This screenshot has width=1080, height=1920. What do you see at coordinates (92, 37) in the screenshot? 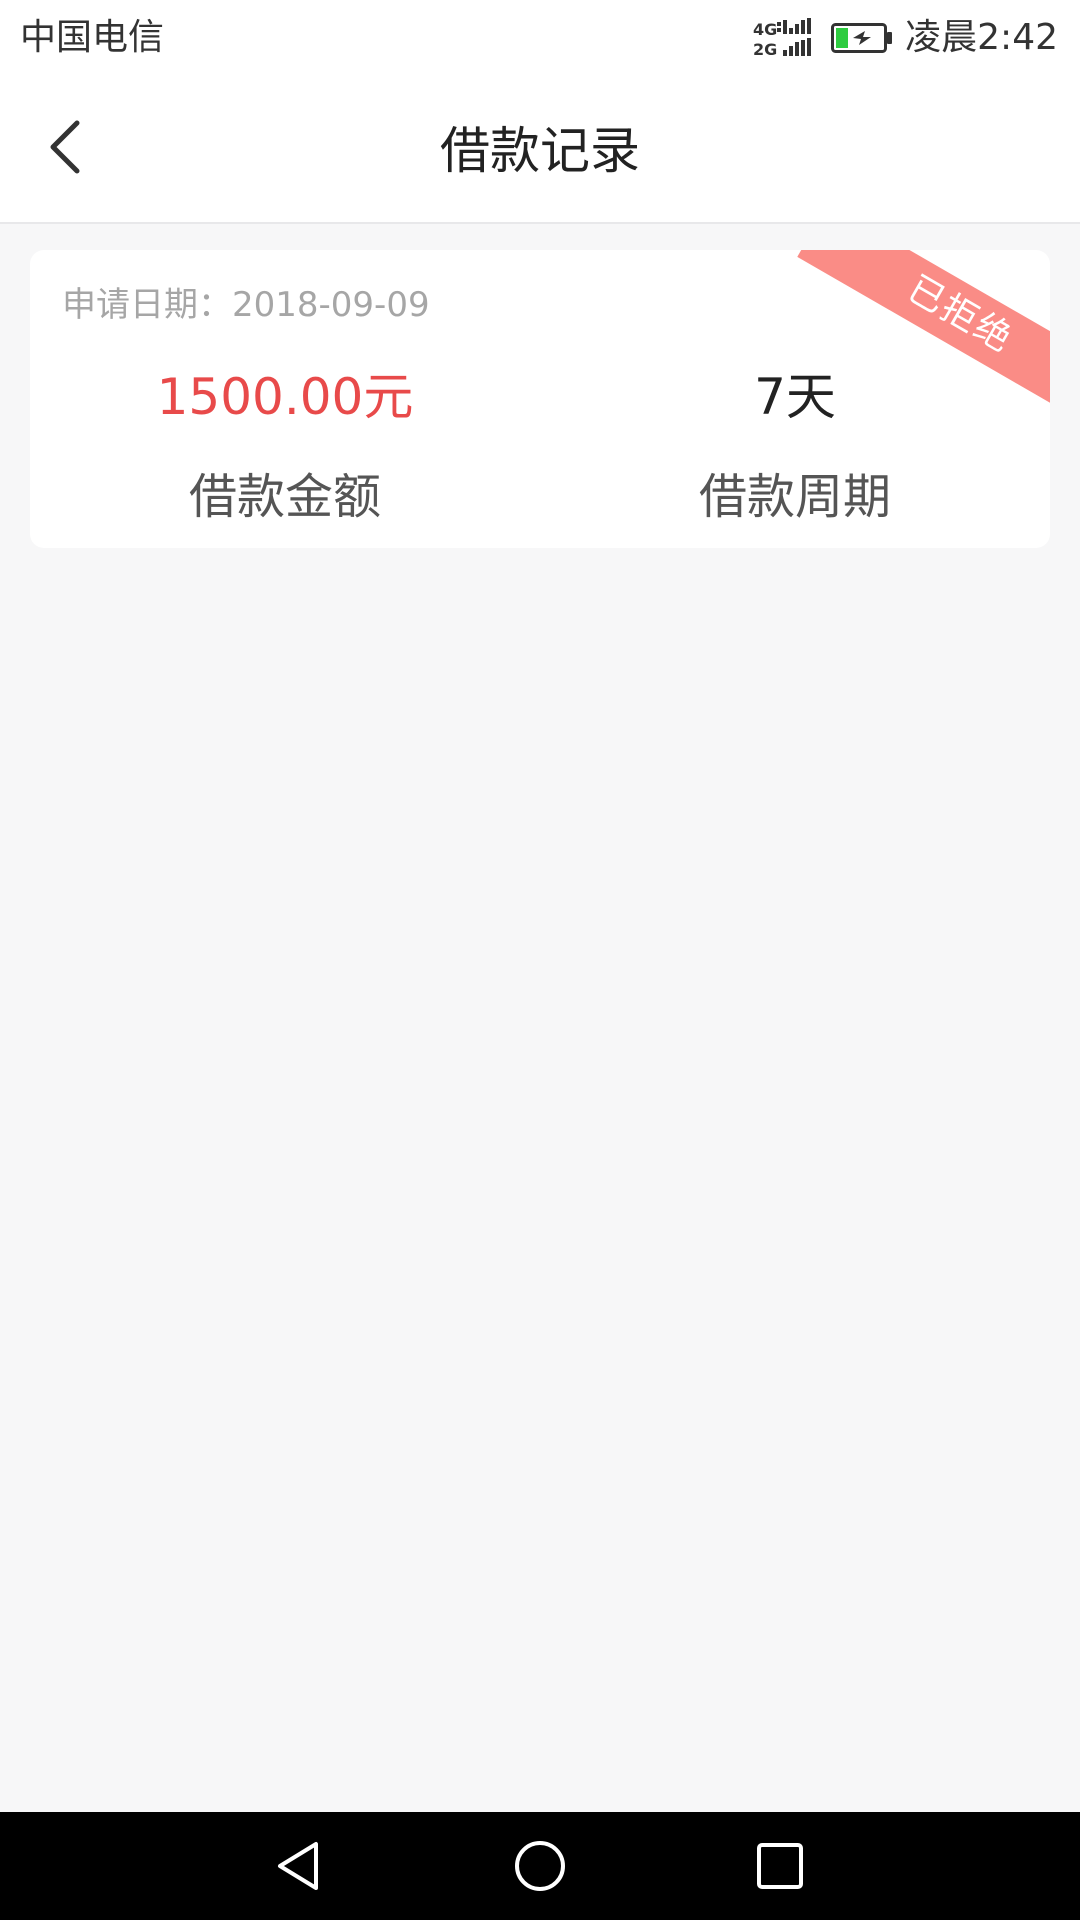
I see `carrier-name: 中国电信` at bounding box center [92, 37].